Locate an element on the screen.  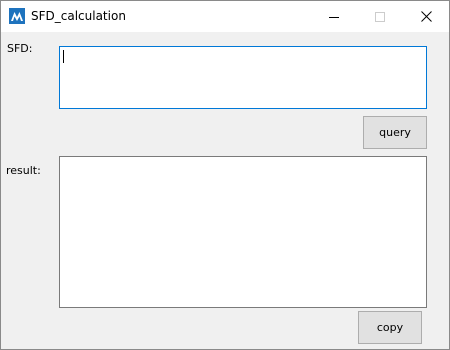
copy-button: copy is located at coordinates (390, 327).